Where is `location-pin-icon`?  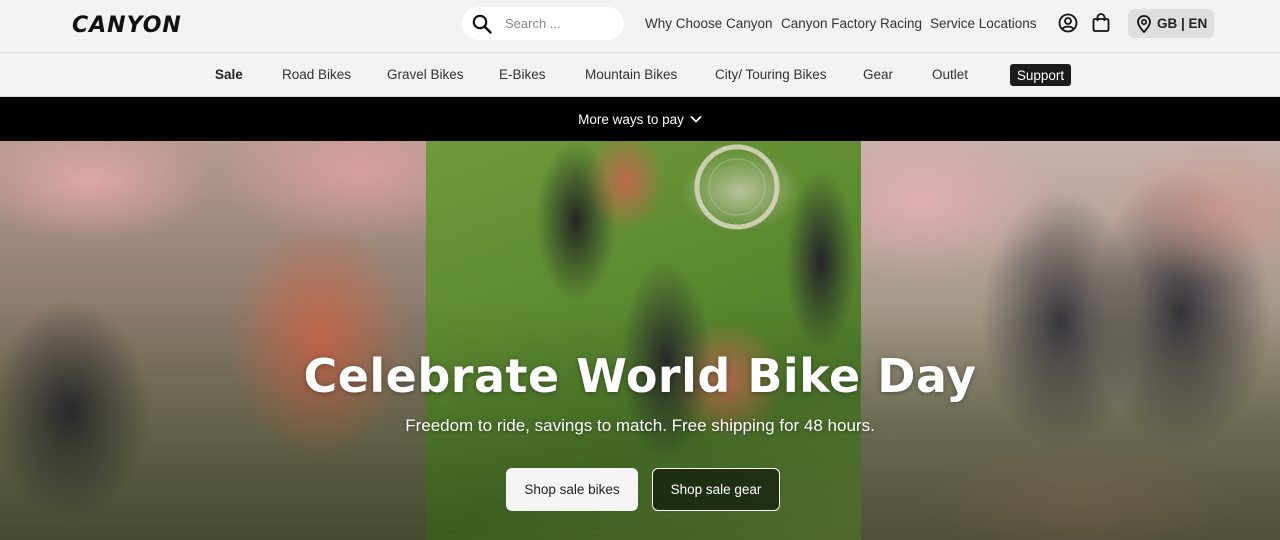 location-pin-icon is located at coordinates (1144, 23).